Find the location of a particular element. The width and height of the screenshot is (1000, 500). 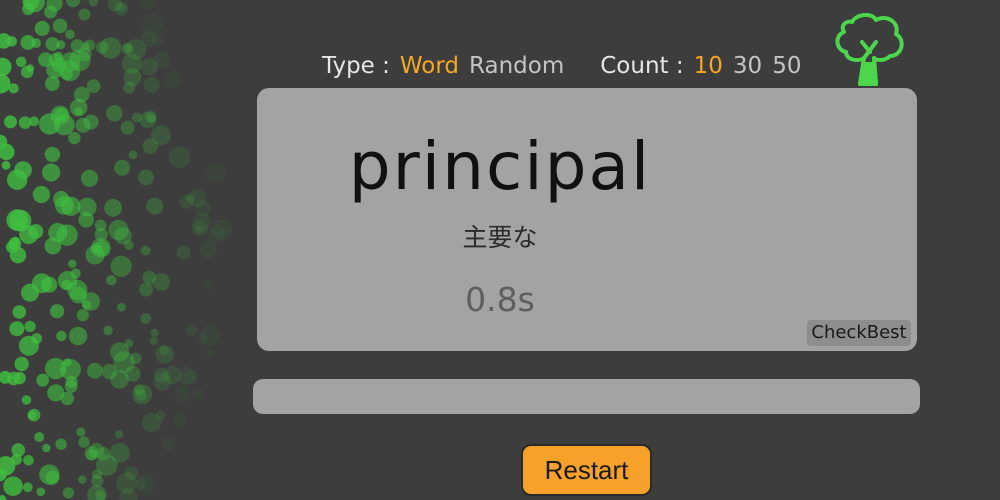

tree-icon is located at coordinates (870, 50).